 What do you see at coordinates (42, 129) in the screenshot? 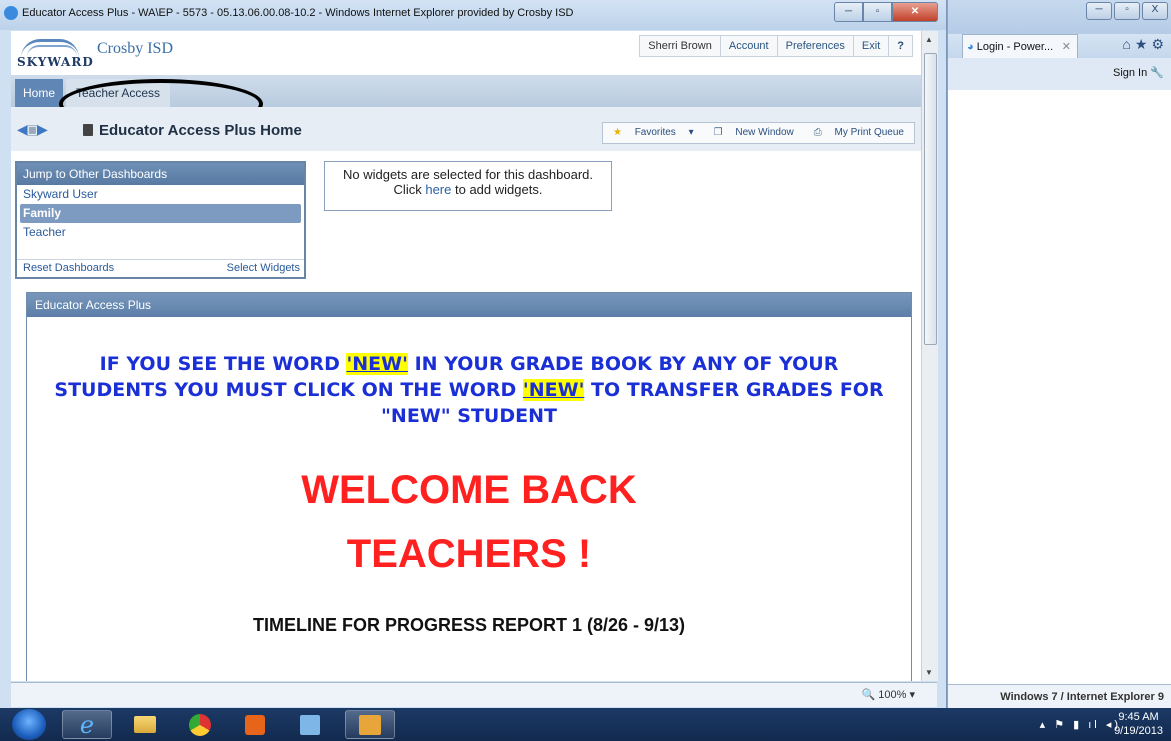
I see `forward-arrow-icon: ▶` at bounding box center [42, 129].